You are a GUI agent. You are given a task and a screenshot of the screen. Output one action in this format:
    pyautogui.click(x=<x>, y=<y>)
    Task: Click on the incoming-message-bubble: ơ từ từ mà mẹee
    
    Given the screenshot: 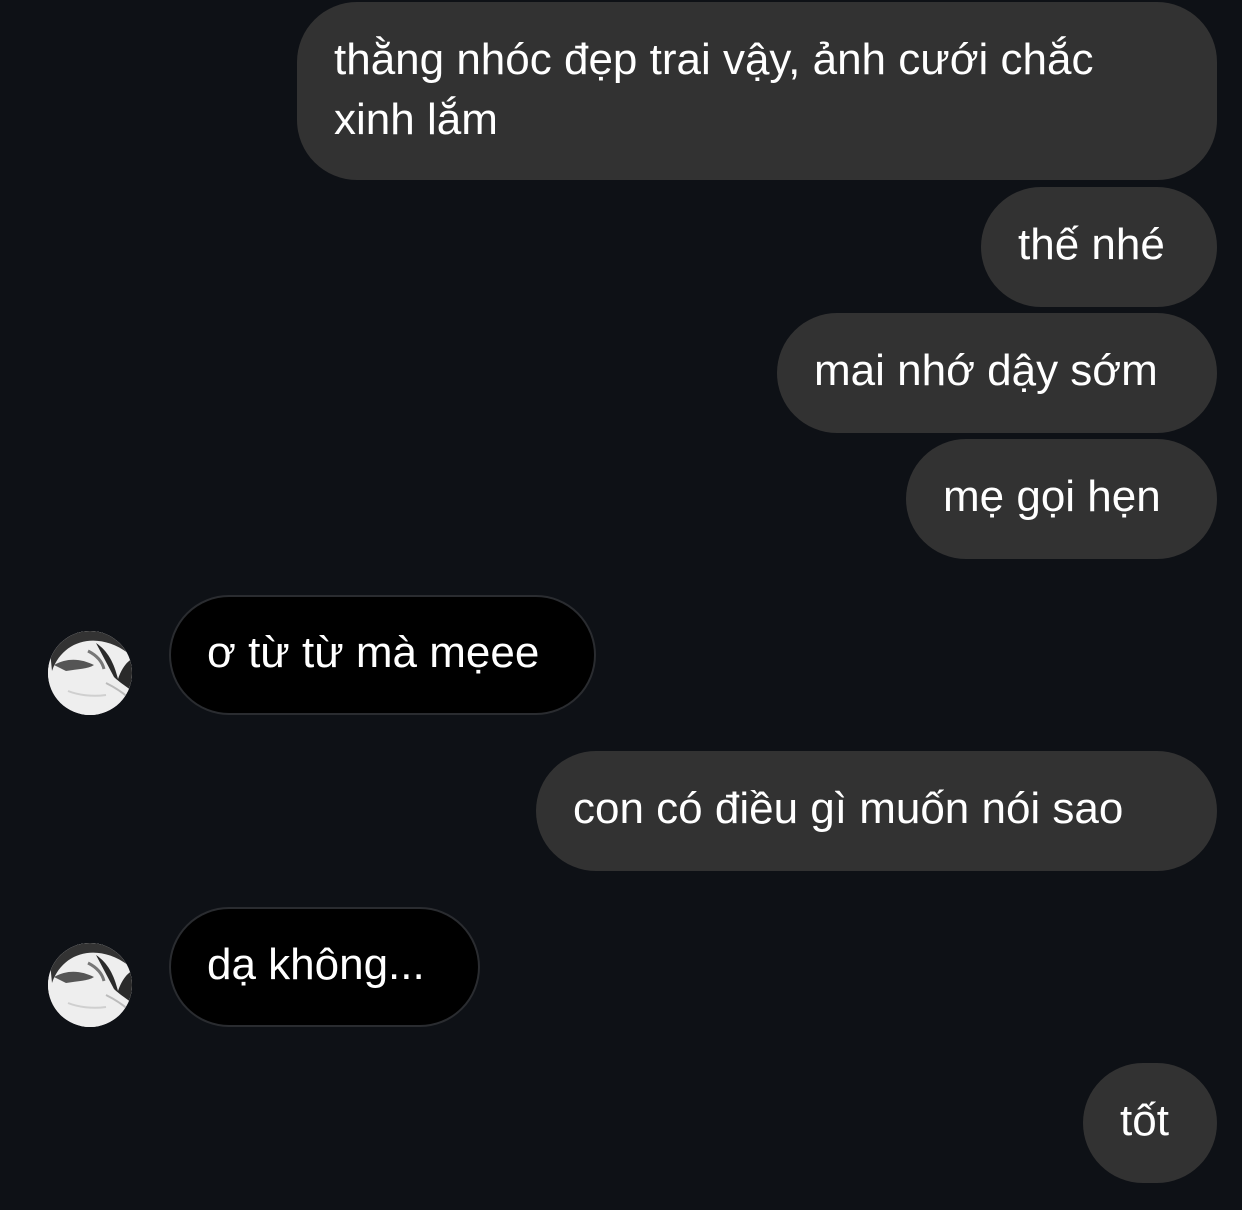 What is the action you would take?
    pyautogui.click(x=382, y=655)
    